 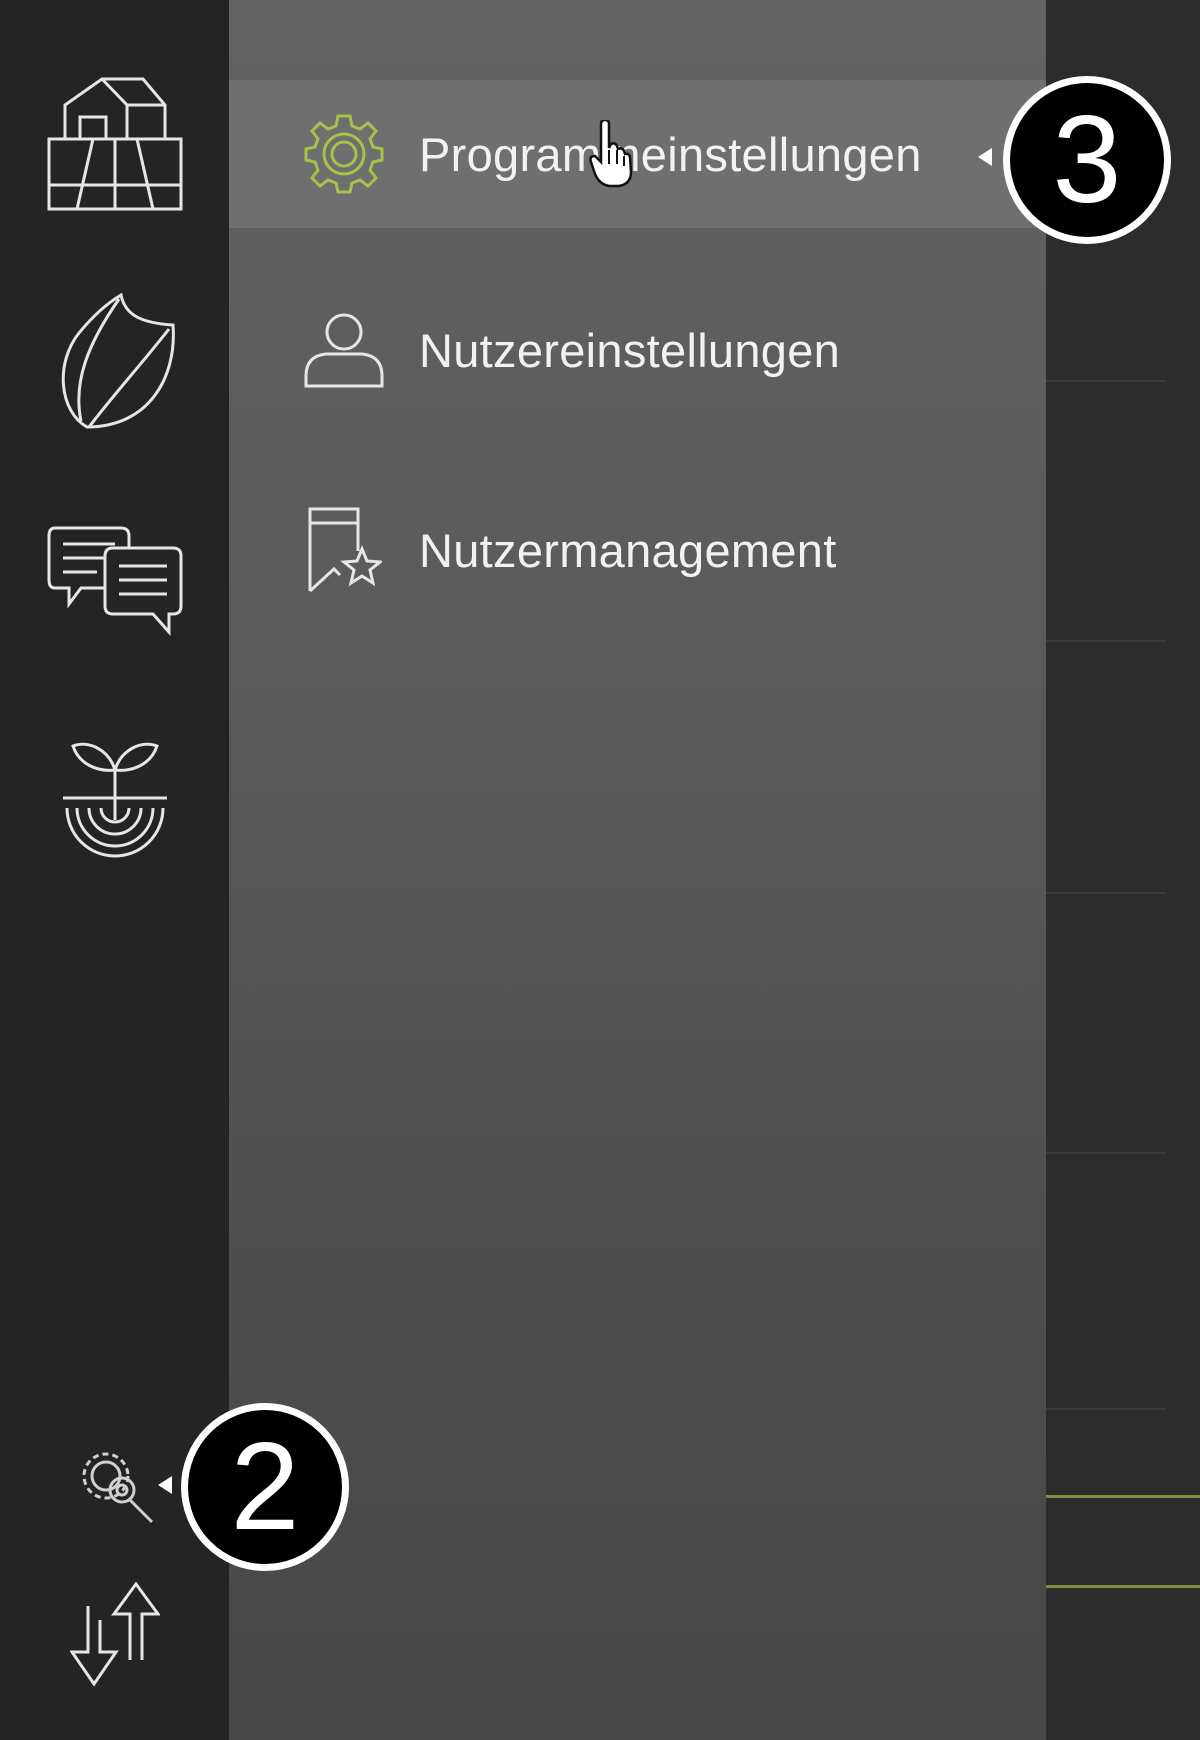 What do you see at coordinates (344, 154) in the screenshot?
I see `gear-icon` at bounding box center [344, 154].